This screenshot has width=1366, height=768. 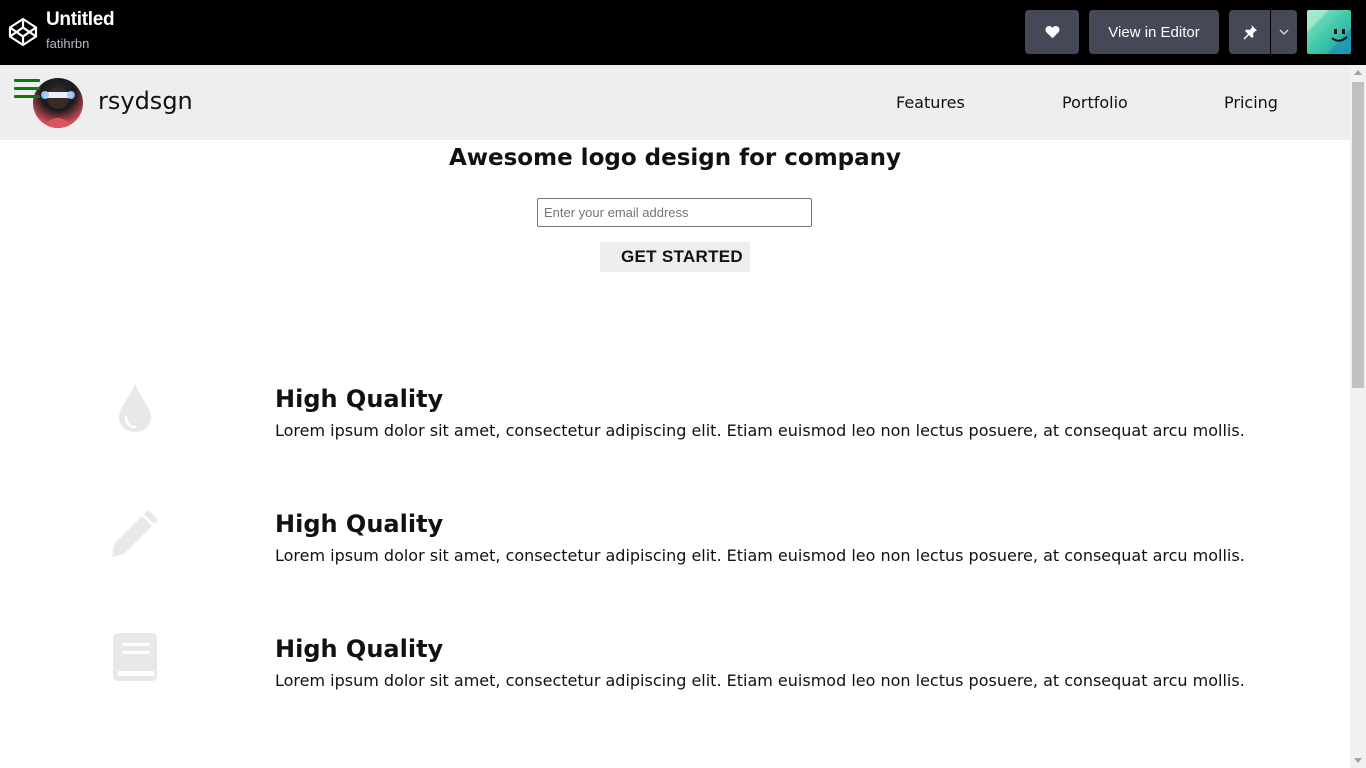 I want to click on user-avatar, so click(x=1329, y=32).